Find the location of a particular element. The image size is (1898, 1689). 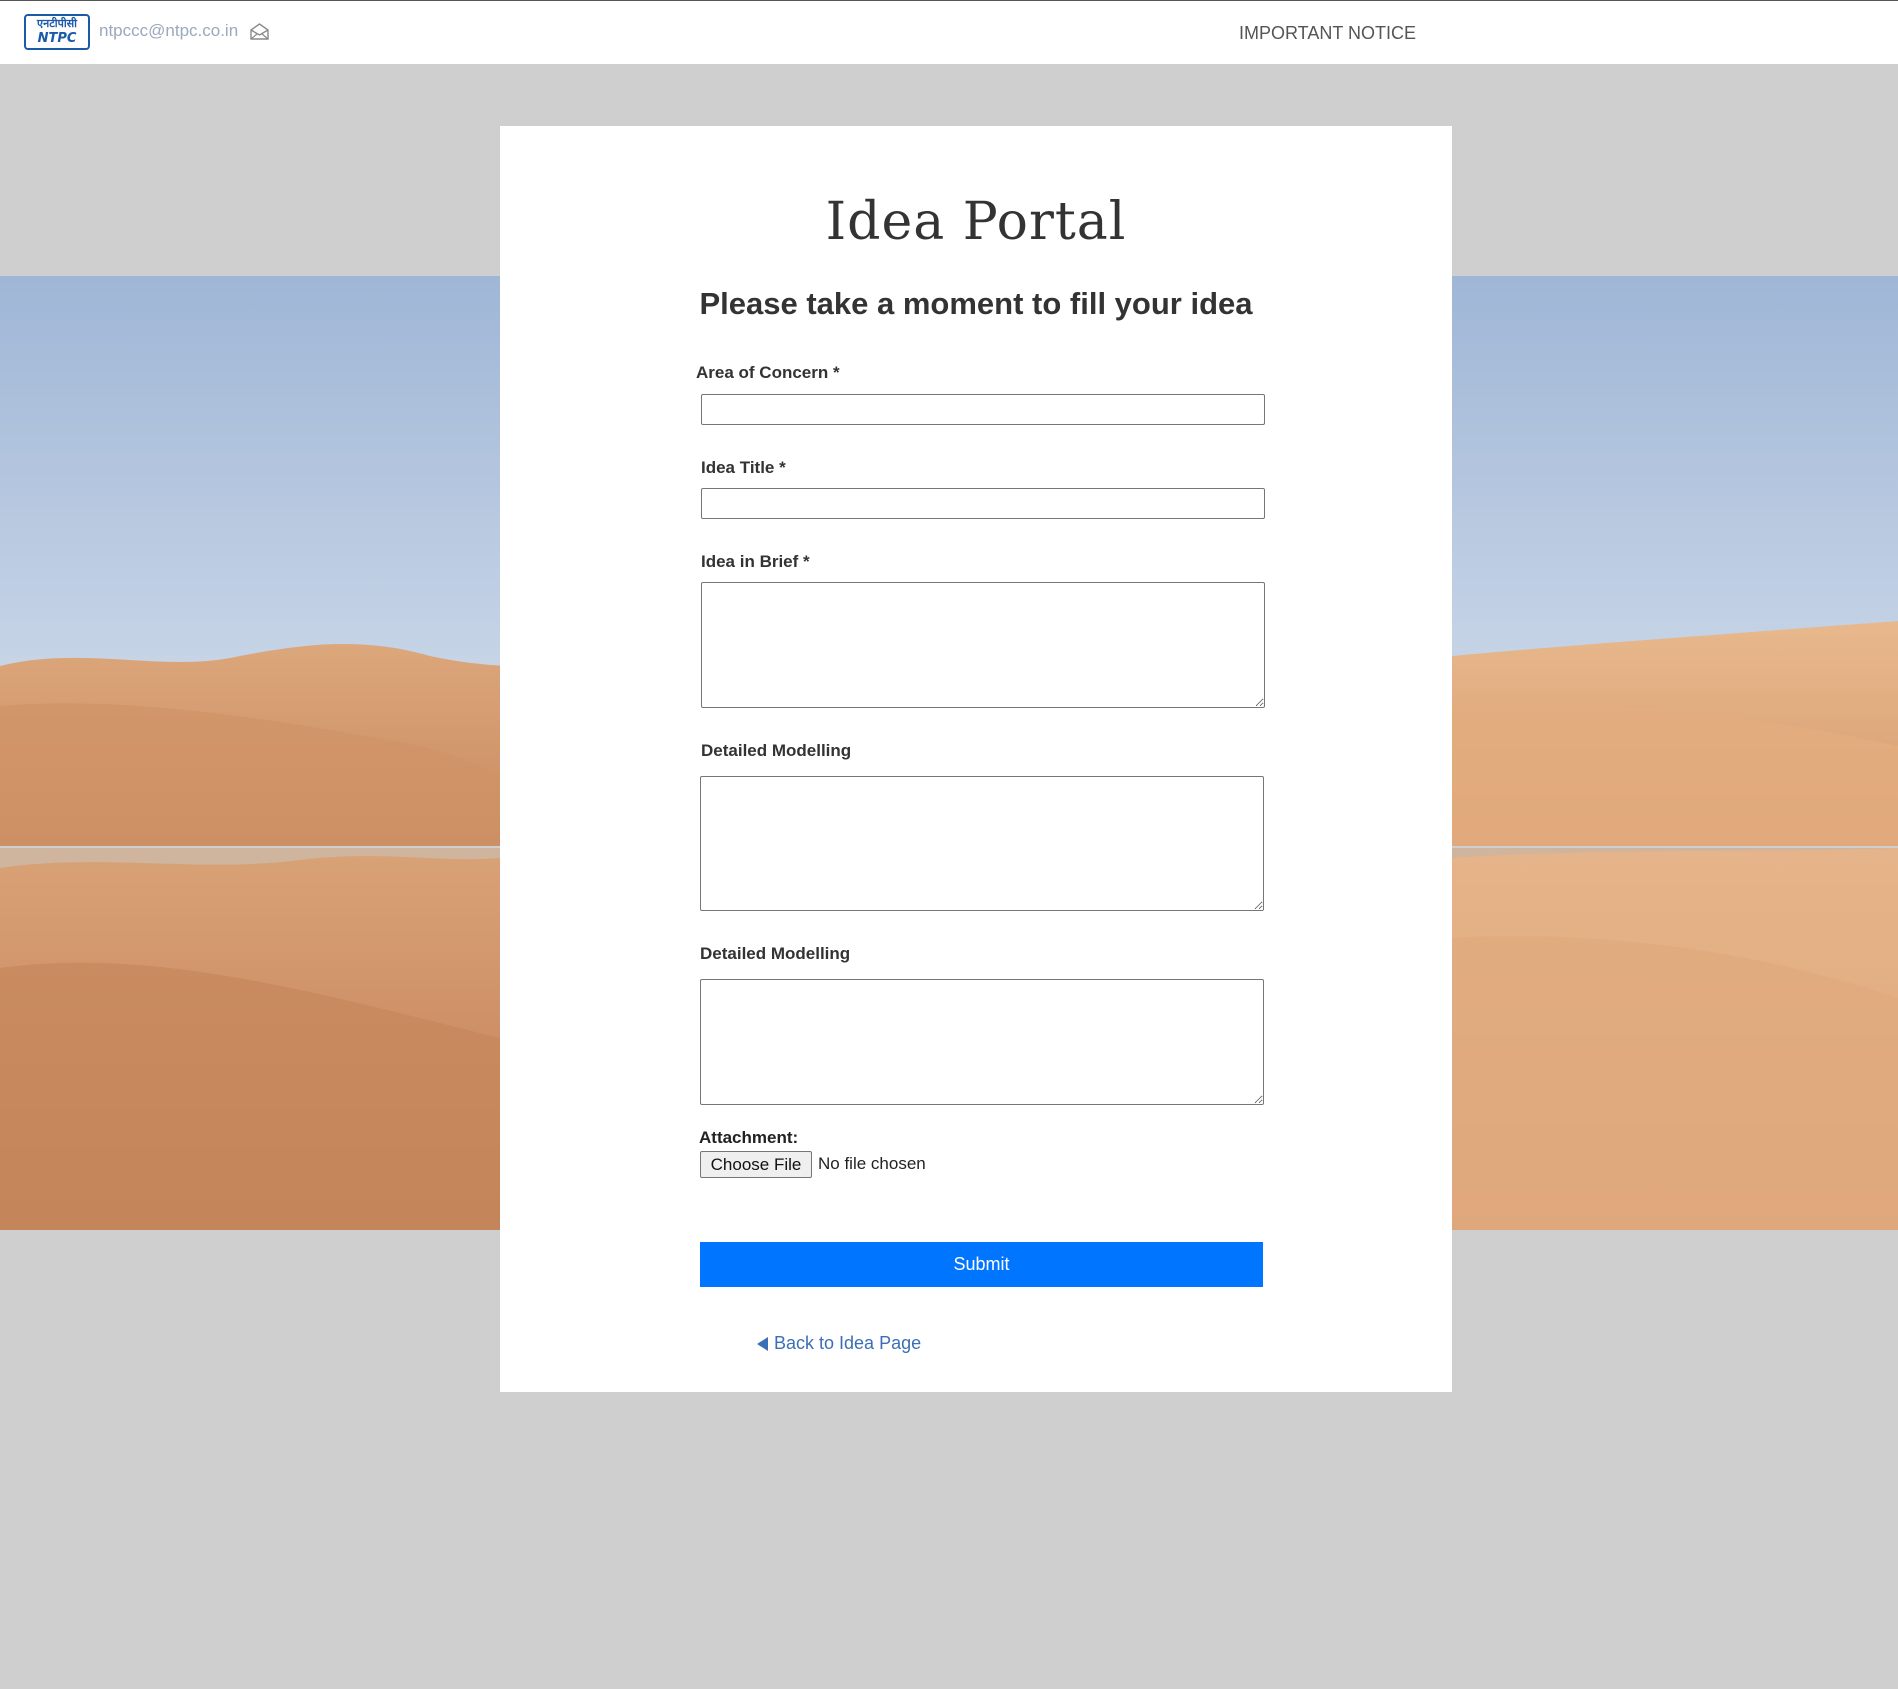

choose-file-button: Choose File is located at coordinates (756, 1164).